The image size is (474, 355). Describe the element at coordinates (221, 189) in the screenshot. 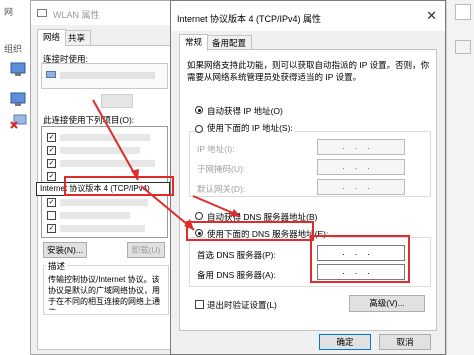

I see `gateway-label: 默认网关(D):` at that location.